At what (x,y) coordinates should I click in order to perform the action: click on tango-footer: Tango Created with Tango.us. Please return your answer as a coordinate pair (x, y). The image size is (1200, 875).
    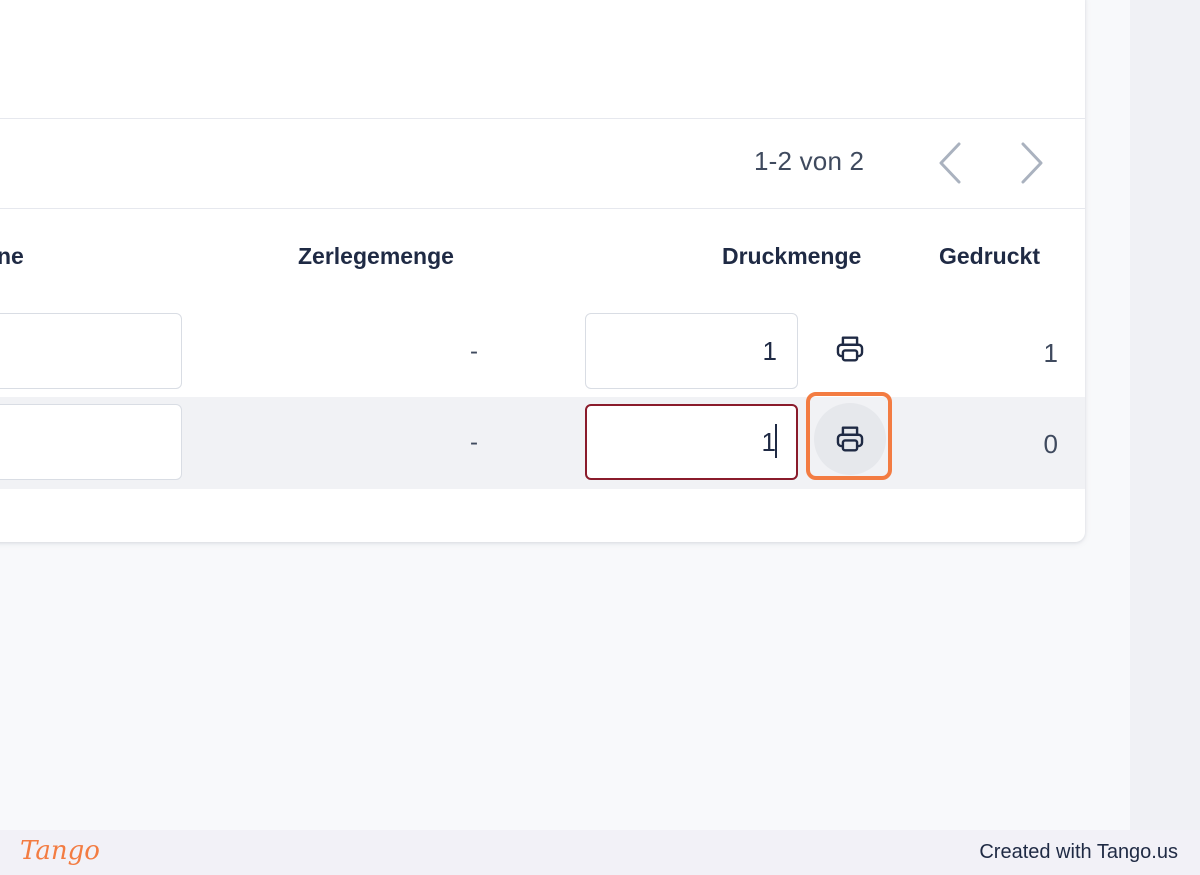
    Looking at the image, I should click on (600, 852).